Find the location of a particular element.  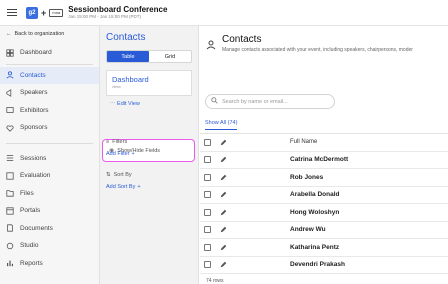

table-view-button: Table is located at coordinates (128, 56).